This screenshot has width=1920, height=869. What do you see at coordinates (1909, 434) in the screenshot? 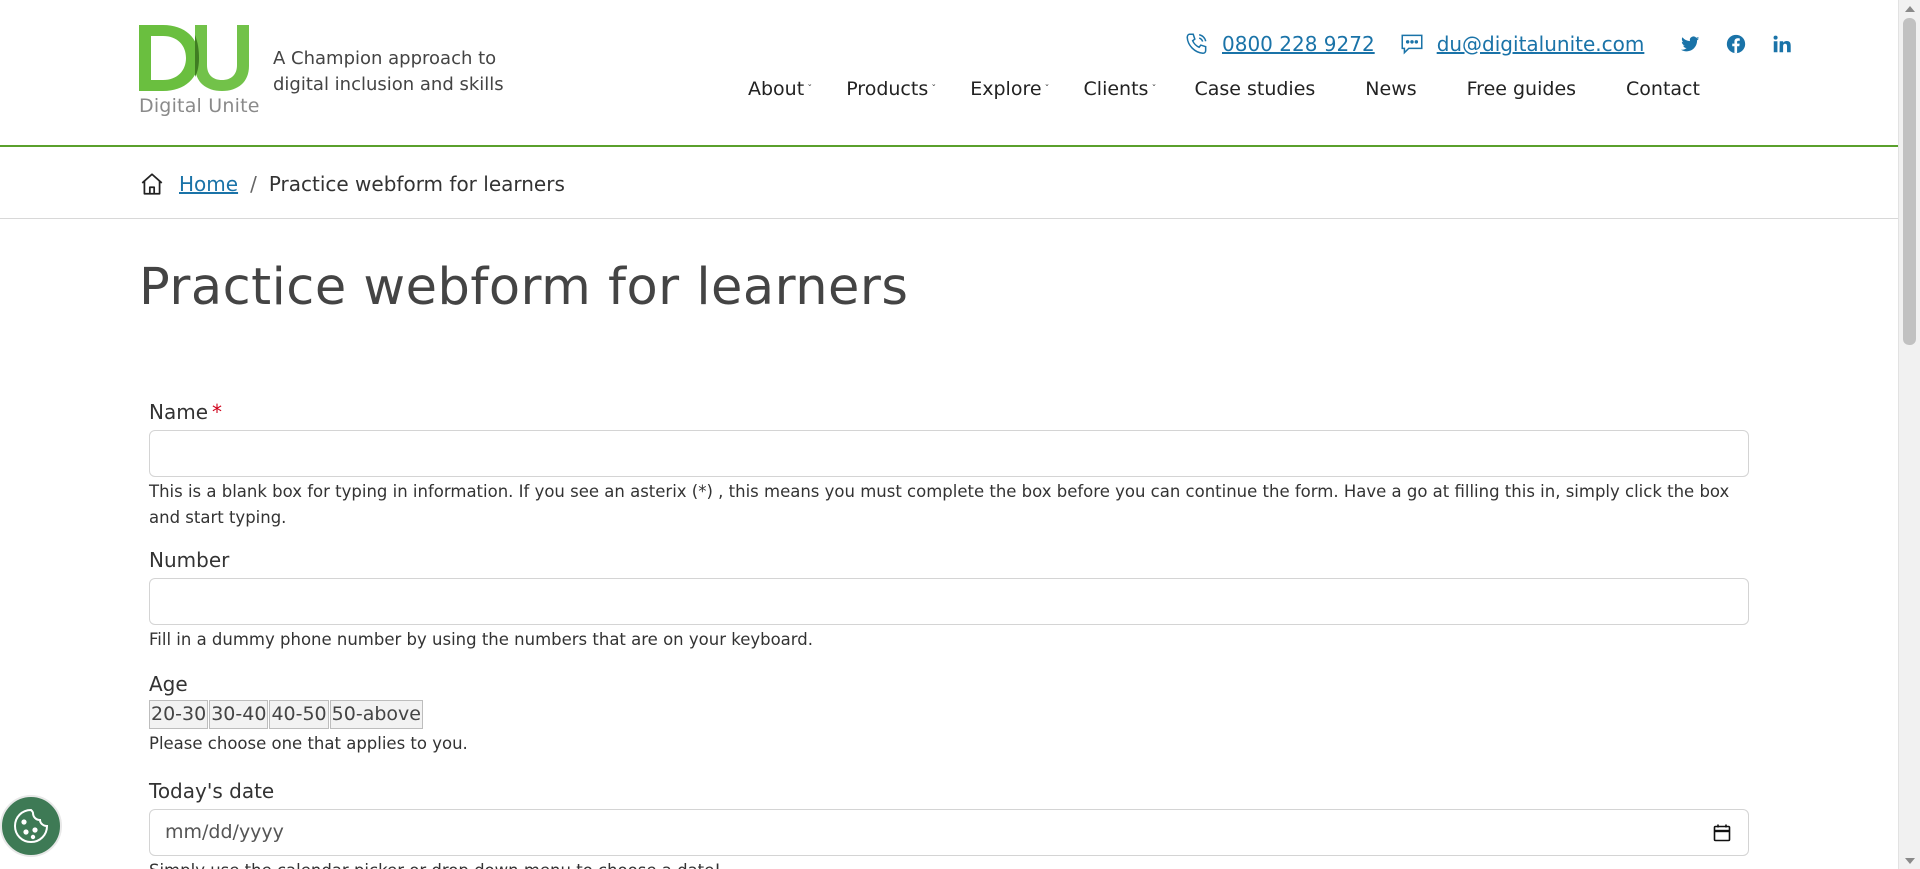
I see `page-scrollbar` at bounding box center [1909, 434].